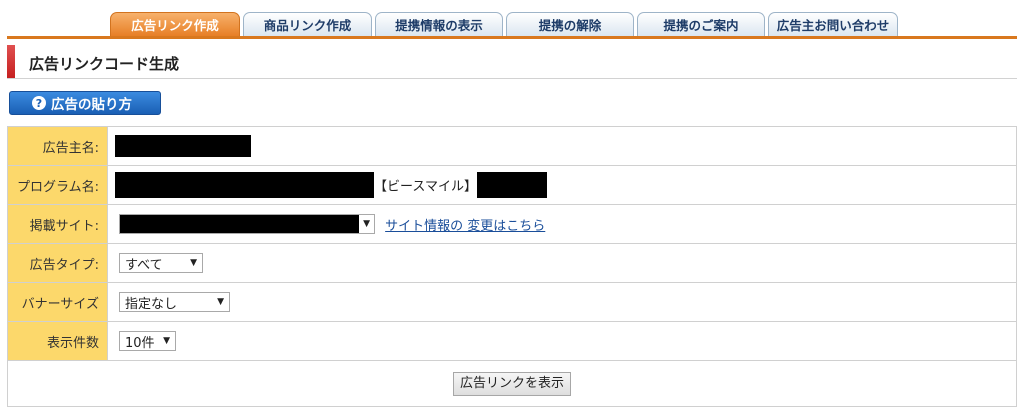 The width and height of the screenshot is (1024, 416). Describe the element at coordinates (57, 263) in the screenshot. I see `ad-type-label: 広告タイプ:` at that location.